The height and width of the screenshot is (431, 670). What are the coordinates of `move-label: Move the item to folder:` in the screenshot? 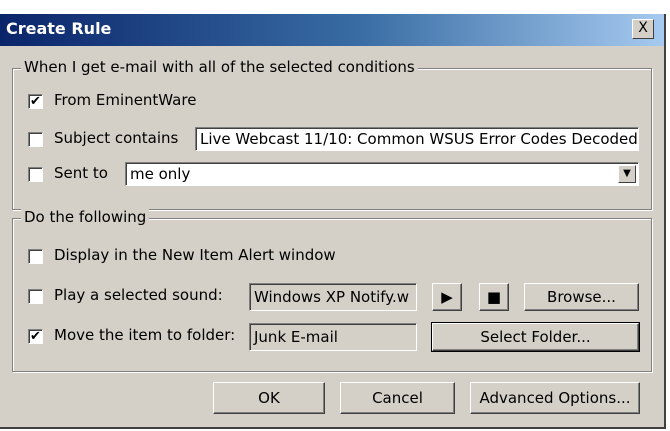 It's located at (144, 335).